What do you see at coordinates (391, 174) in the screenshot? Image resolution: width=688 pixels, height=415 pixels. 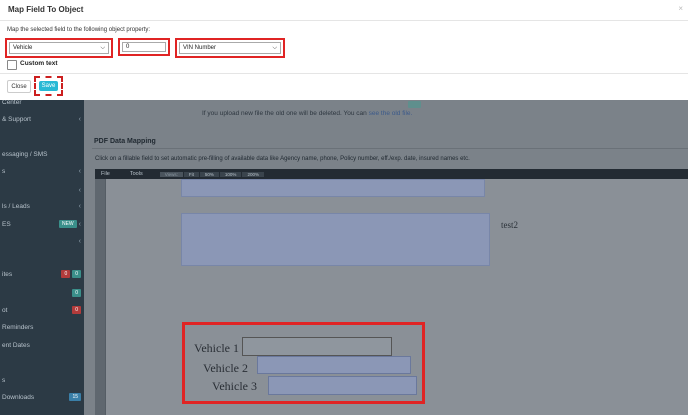 I see `pdf-toolbar: File Tools Views: Fit 50% 100% 200%` at bounding box center [391, 174].